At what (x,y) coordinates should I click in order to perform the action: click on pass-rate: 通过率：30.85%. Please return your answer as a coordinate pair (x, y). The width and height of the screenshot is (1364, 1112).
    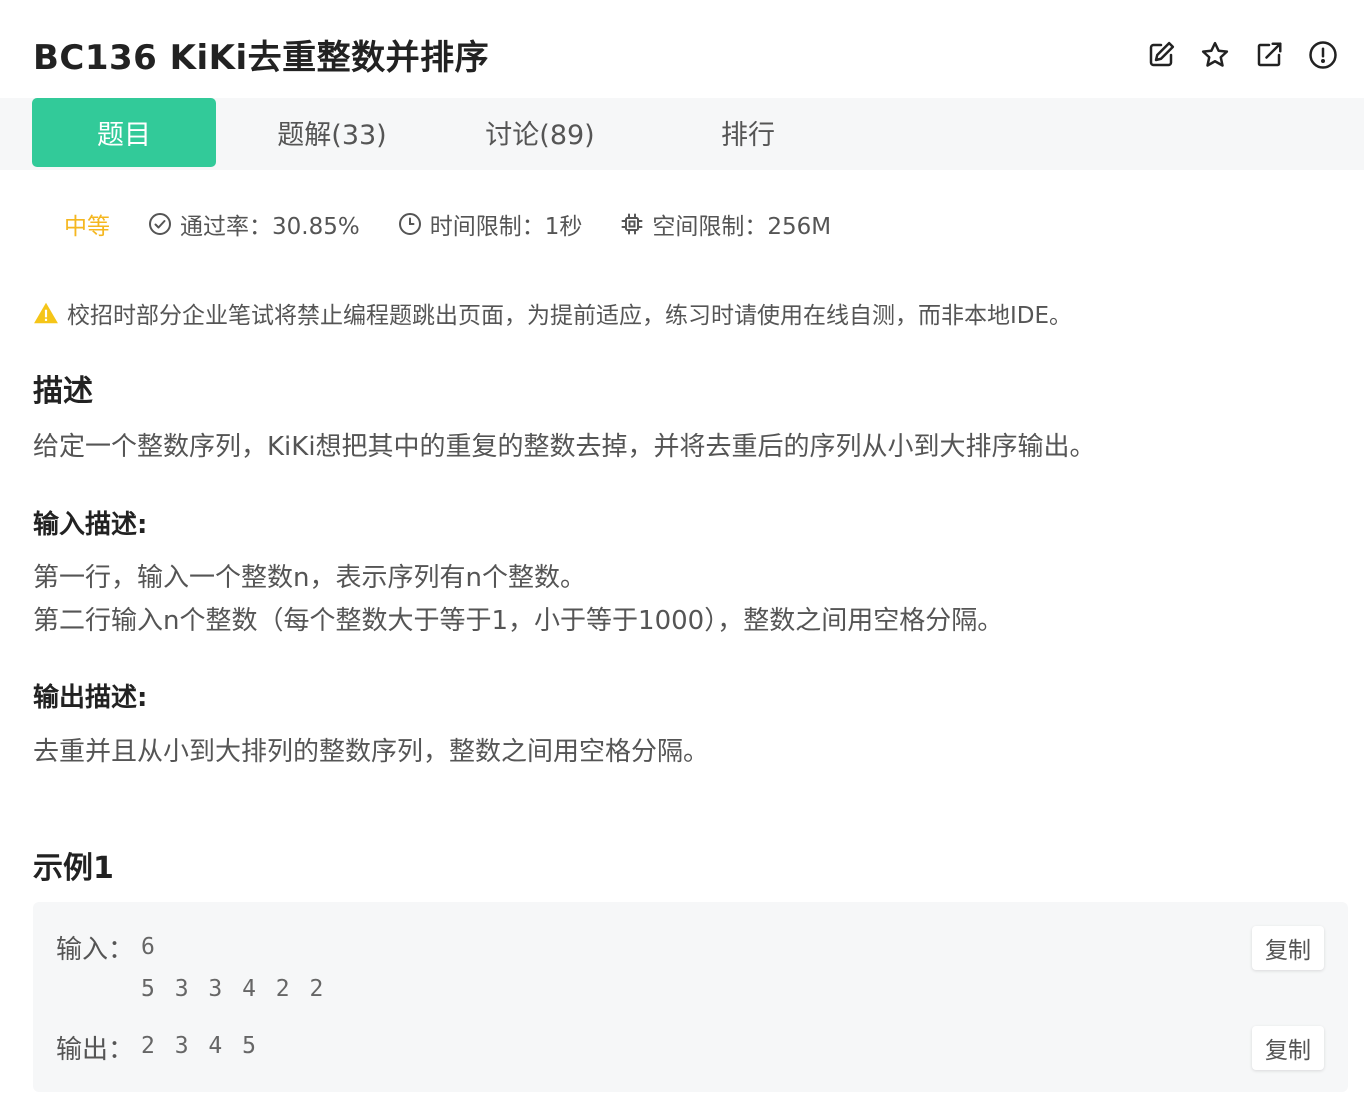
    Looking at the image, I should click on (254, 224).